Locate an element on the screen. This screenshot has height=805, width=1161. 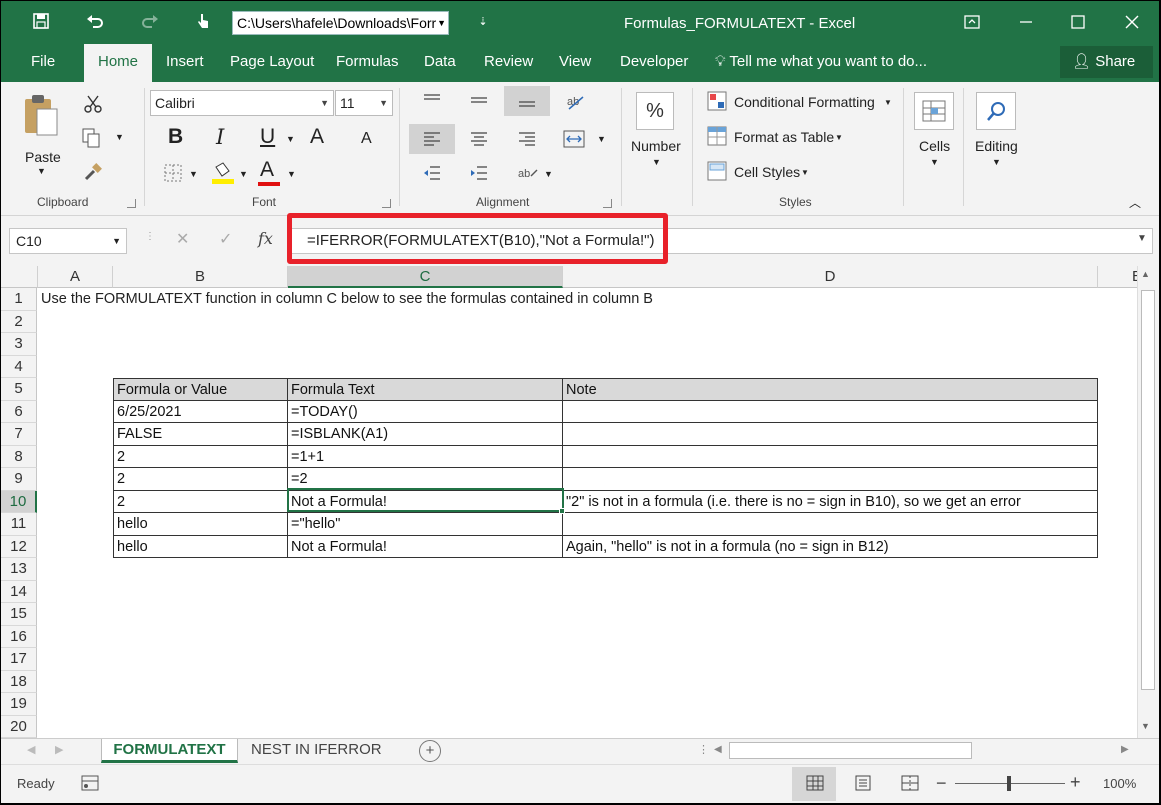
column-header-e: E is located at coordinates (1117, 277).